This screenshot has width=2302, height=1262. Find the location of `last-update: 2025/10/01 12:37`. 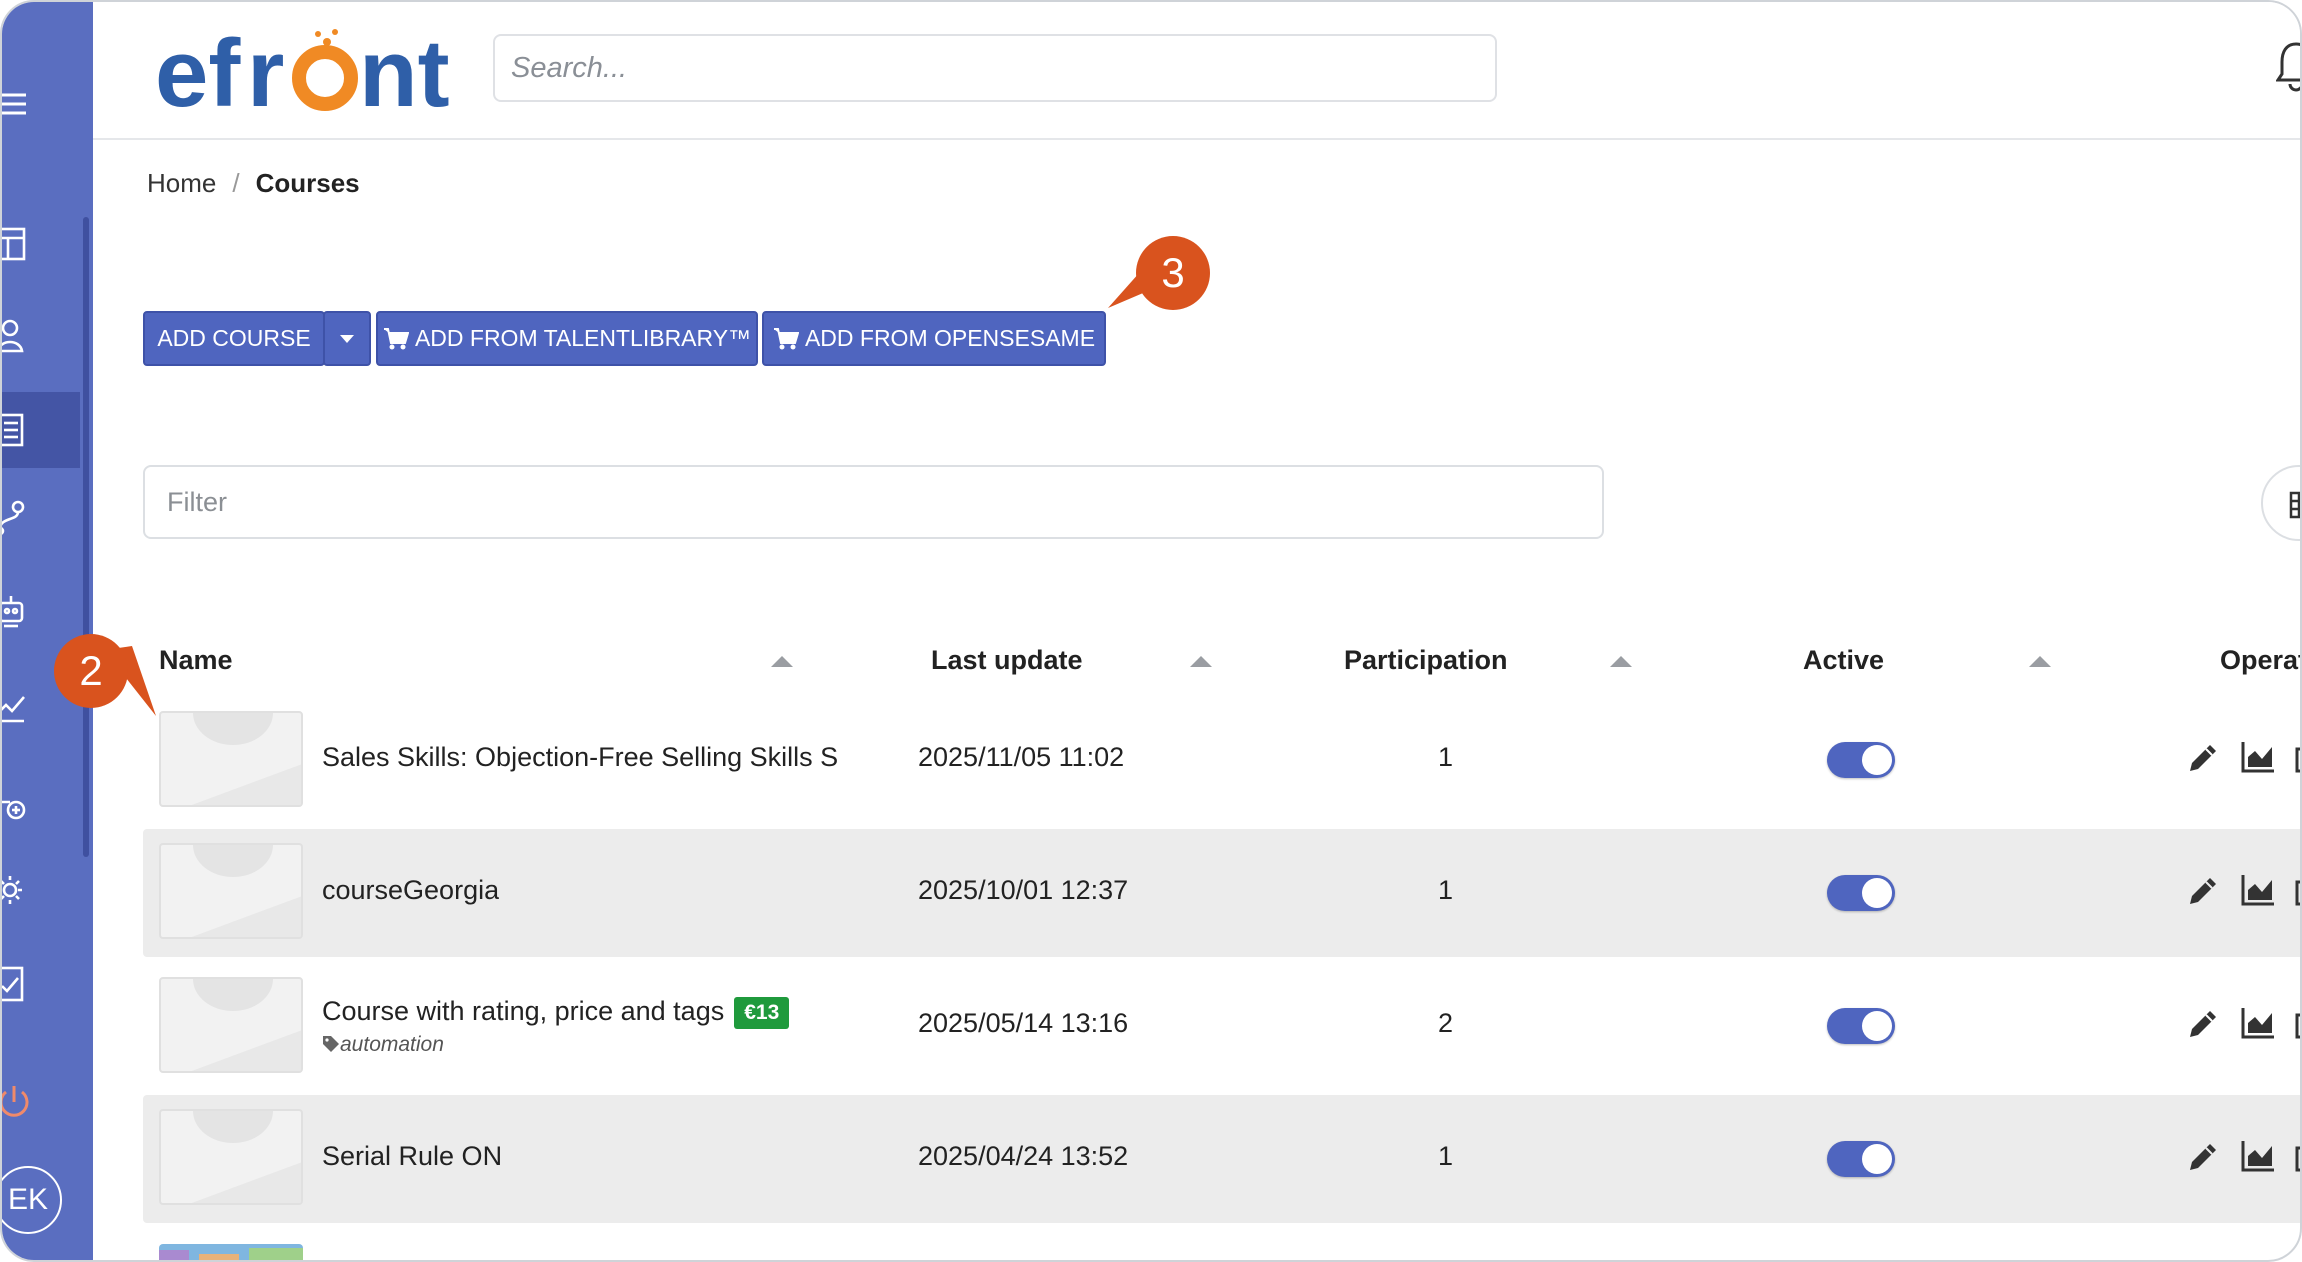

last-update: 2025/10/01 12:37 is located at coordinates (1023, 890).